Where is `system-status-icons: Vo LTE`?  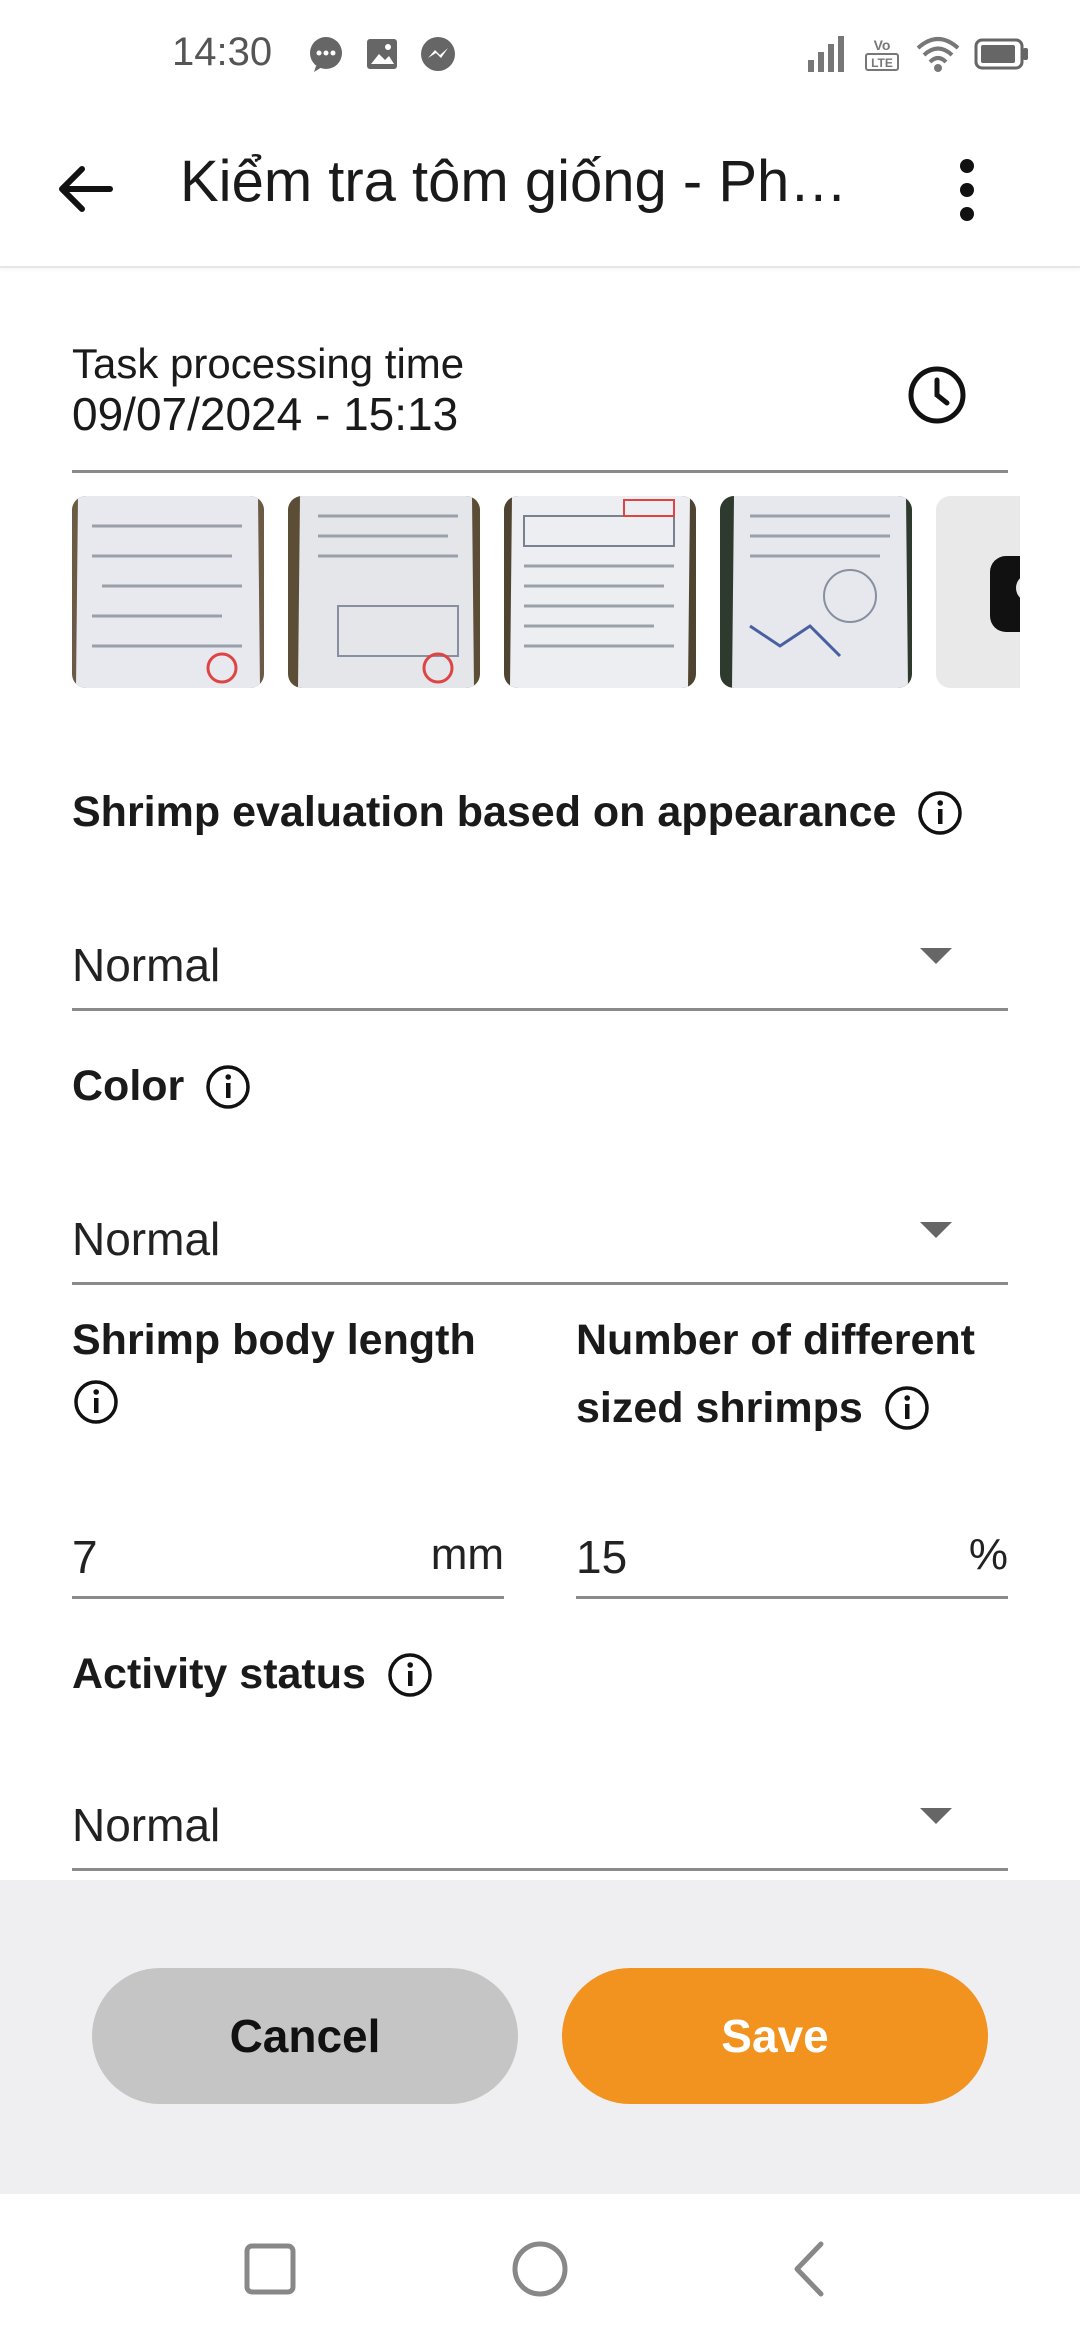
system-status-icons: Vo LTE is located at coordinates (918, 54).